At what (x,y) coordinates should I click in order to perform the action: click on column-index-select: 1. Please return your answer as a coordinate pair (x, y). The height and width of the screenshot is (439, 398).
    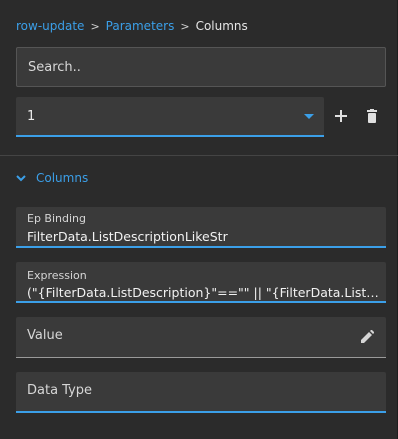
    Looking at the image, I should click on (170, 117).